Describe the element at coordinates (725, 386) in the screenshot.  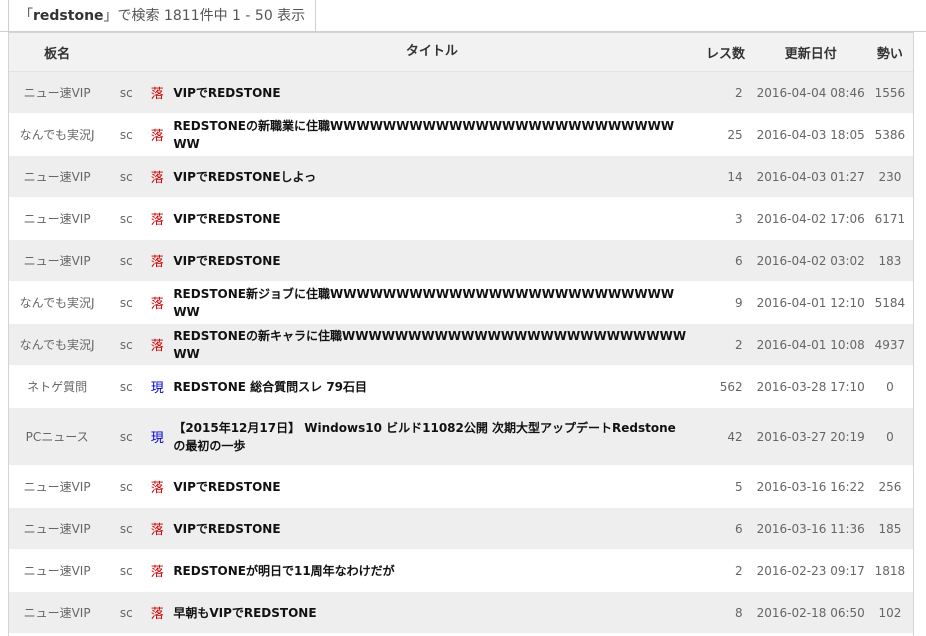
I see `res-count: 562` at that location.